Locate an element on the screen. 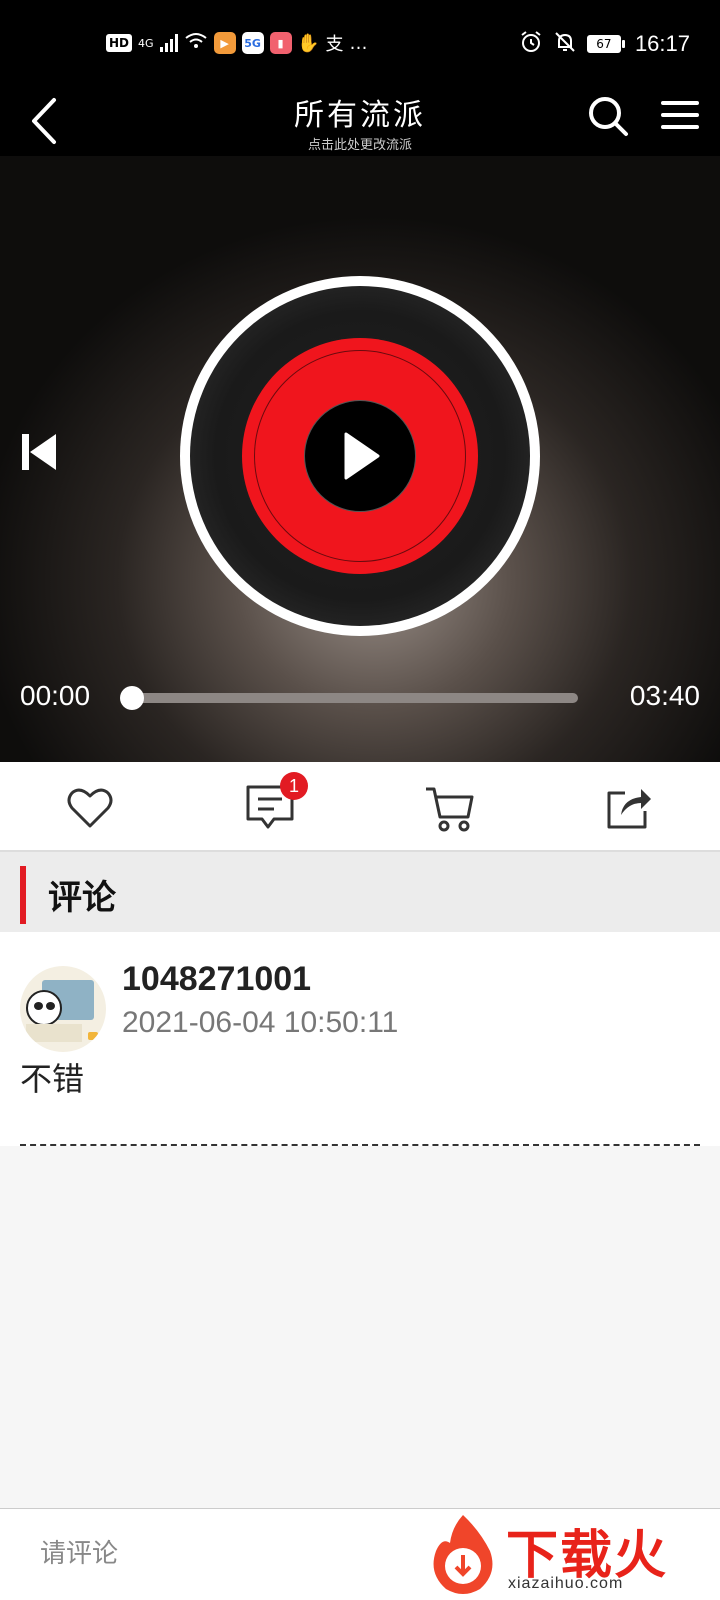 The width and height of the screenshot is (720, 1600). wifi-icon is located at coordinates (196, 43).